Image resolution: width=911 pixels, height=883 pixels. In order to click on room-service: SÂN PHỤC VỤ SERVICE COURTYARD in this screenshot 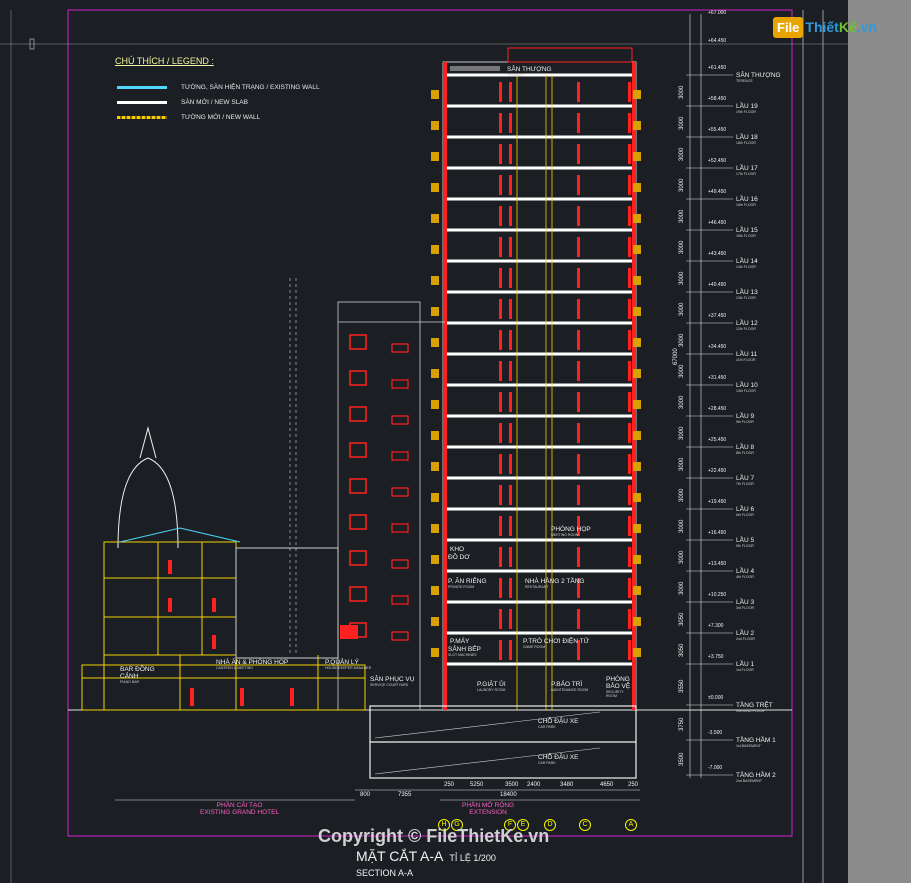, I will do `click(392, 681)`.